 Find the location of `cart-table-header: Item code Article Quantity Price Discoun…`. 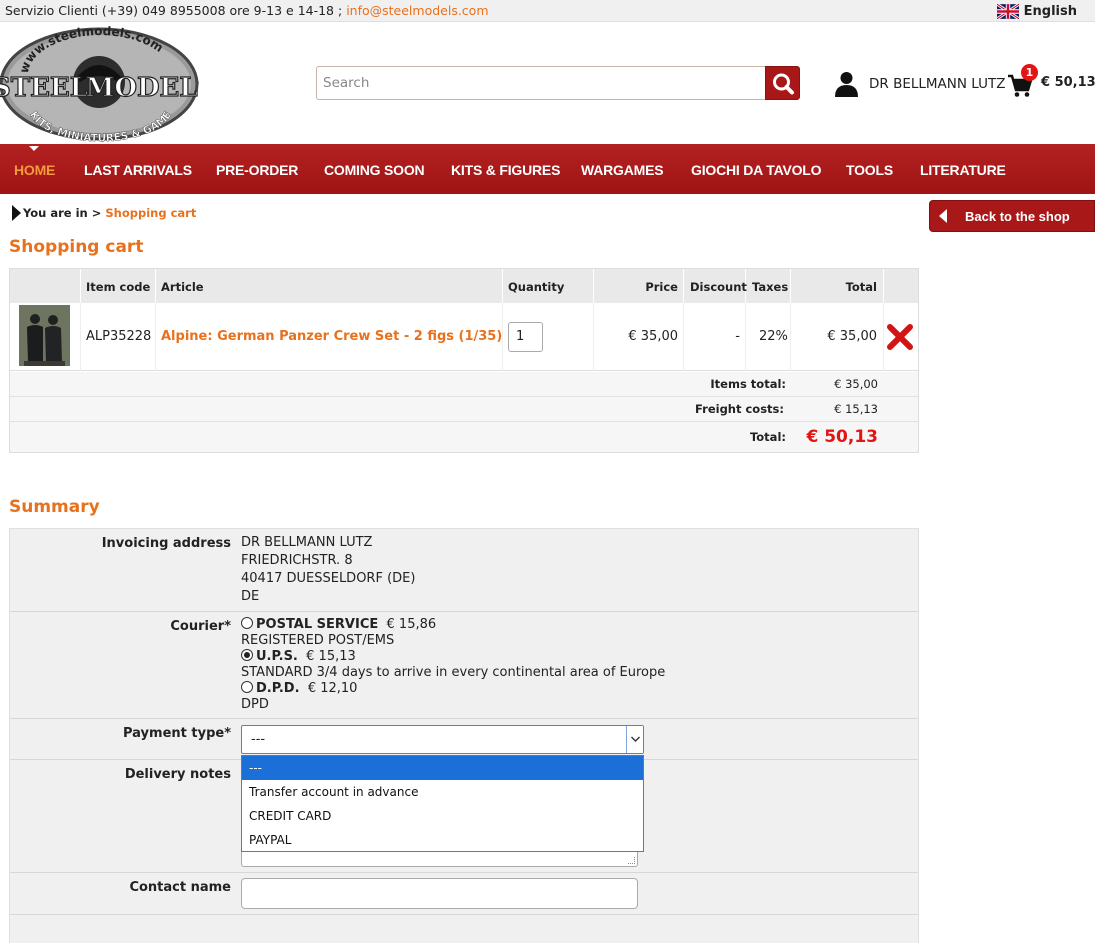

cart-table-header: Item code Article Quantity Price Discoun… is located at coordinates (464, 286).